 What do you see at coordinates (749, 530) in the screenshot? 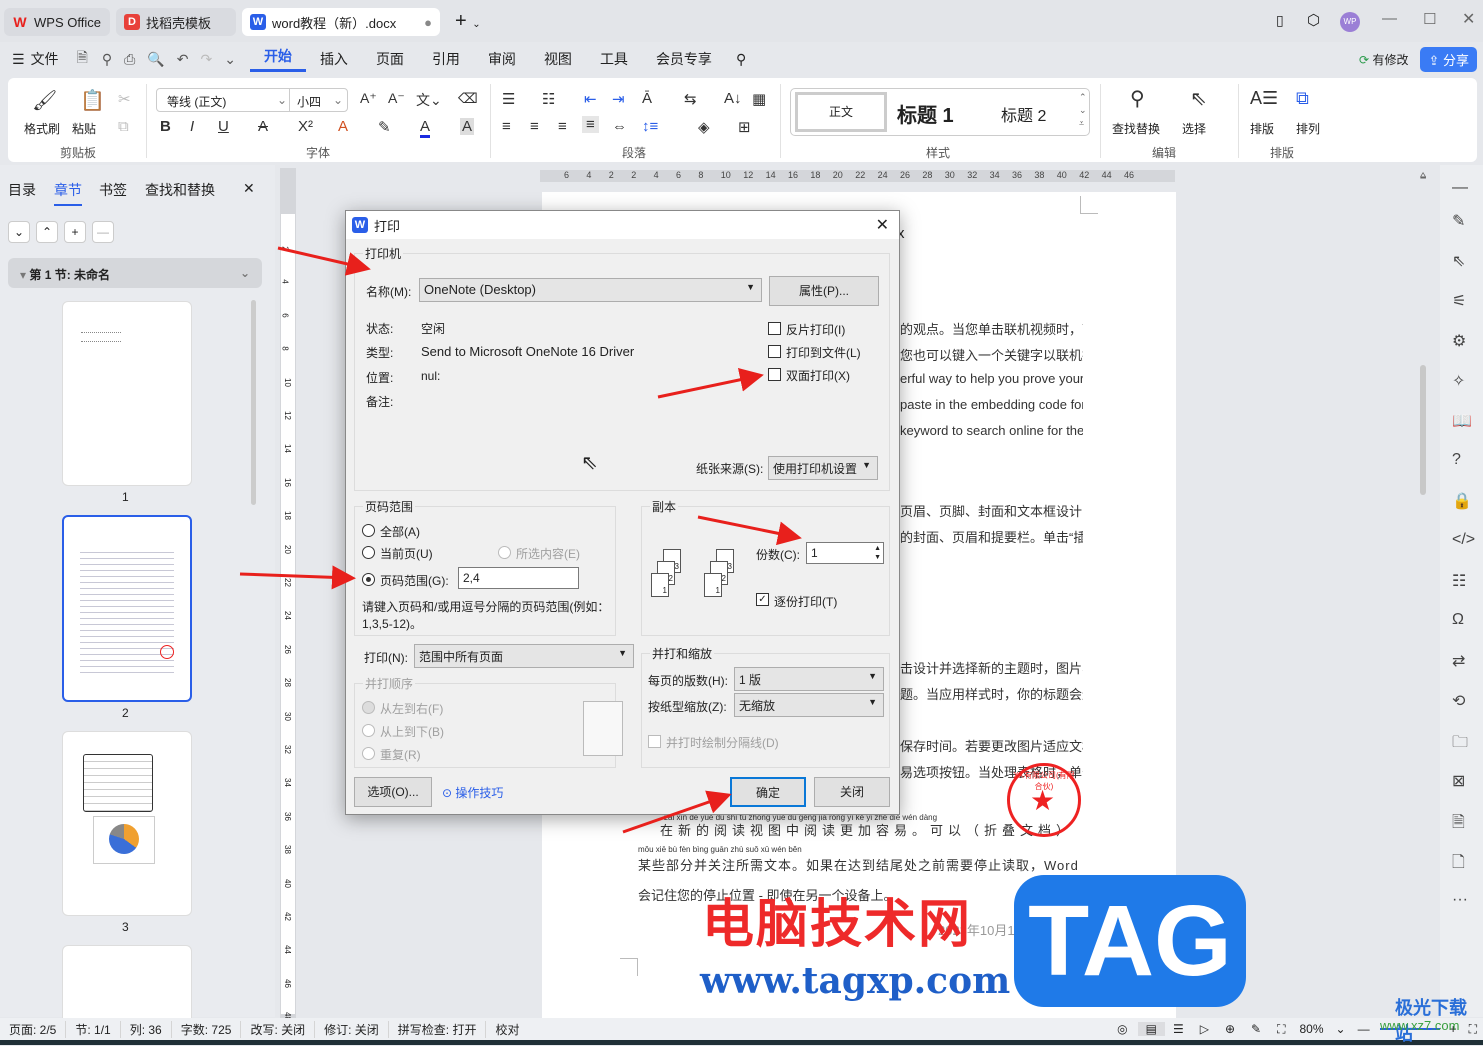
I see `arrow-copies` at bounding box center [749, 530].